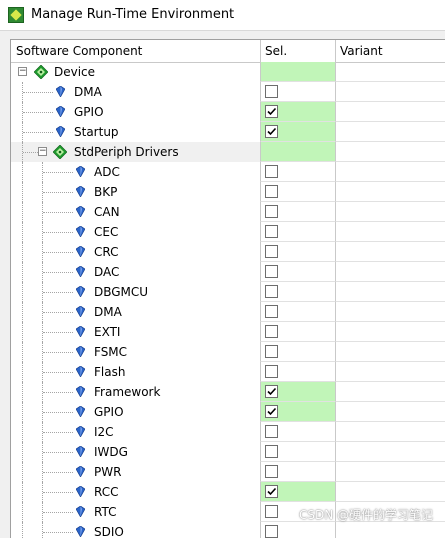 The image size is (445, 538). What do you see at coordinates (228, 172) in the screenshot?
I see `tree-row: ADC` at bounding box center [228, 172].